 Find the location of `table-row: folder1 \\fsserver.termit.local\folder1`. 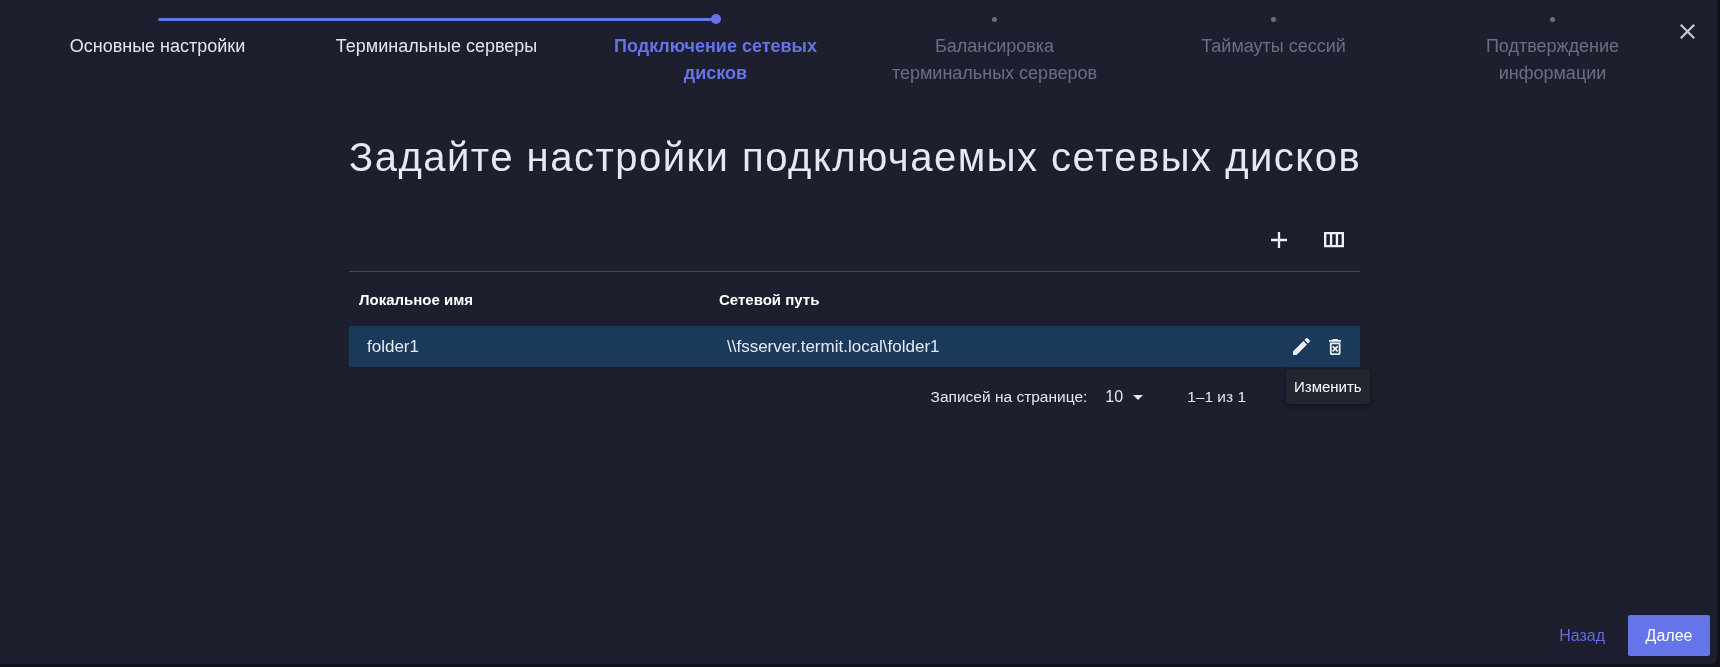

table-row: folder1 \\fsserver.termit.local\folder1 is located at coordinates (854, 346).